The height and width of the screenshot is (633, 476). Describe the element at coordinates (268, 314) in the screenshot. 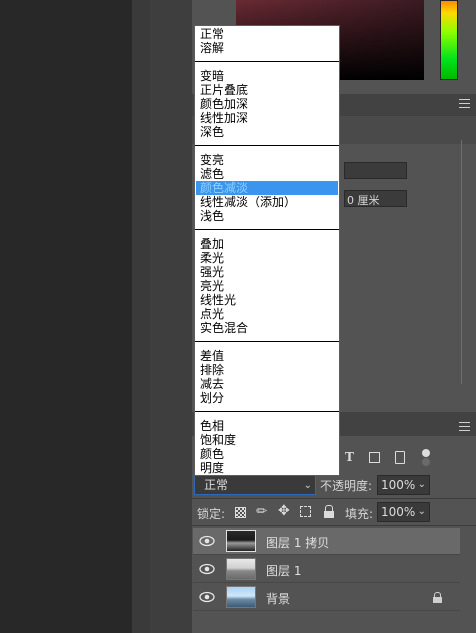

I see `blend-option-pin-light: 点光` at that location.